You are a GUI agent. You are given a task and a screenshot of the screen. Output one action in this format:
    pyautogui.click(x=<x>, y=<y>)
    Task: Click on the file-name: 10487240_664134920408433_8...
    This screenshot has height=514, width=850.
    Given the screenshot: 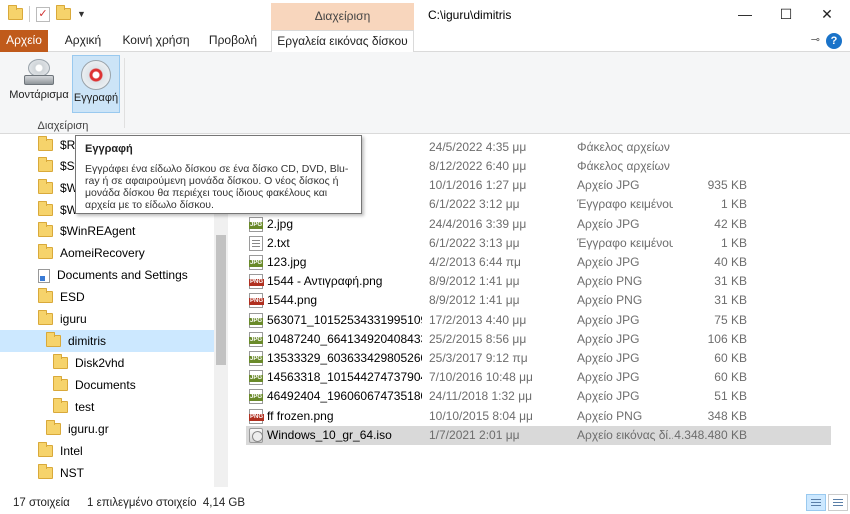 What is the action you would take?
    pyautogui.click(x=344, y=339)
    